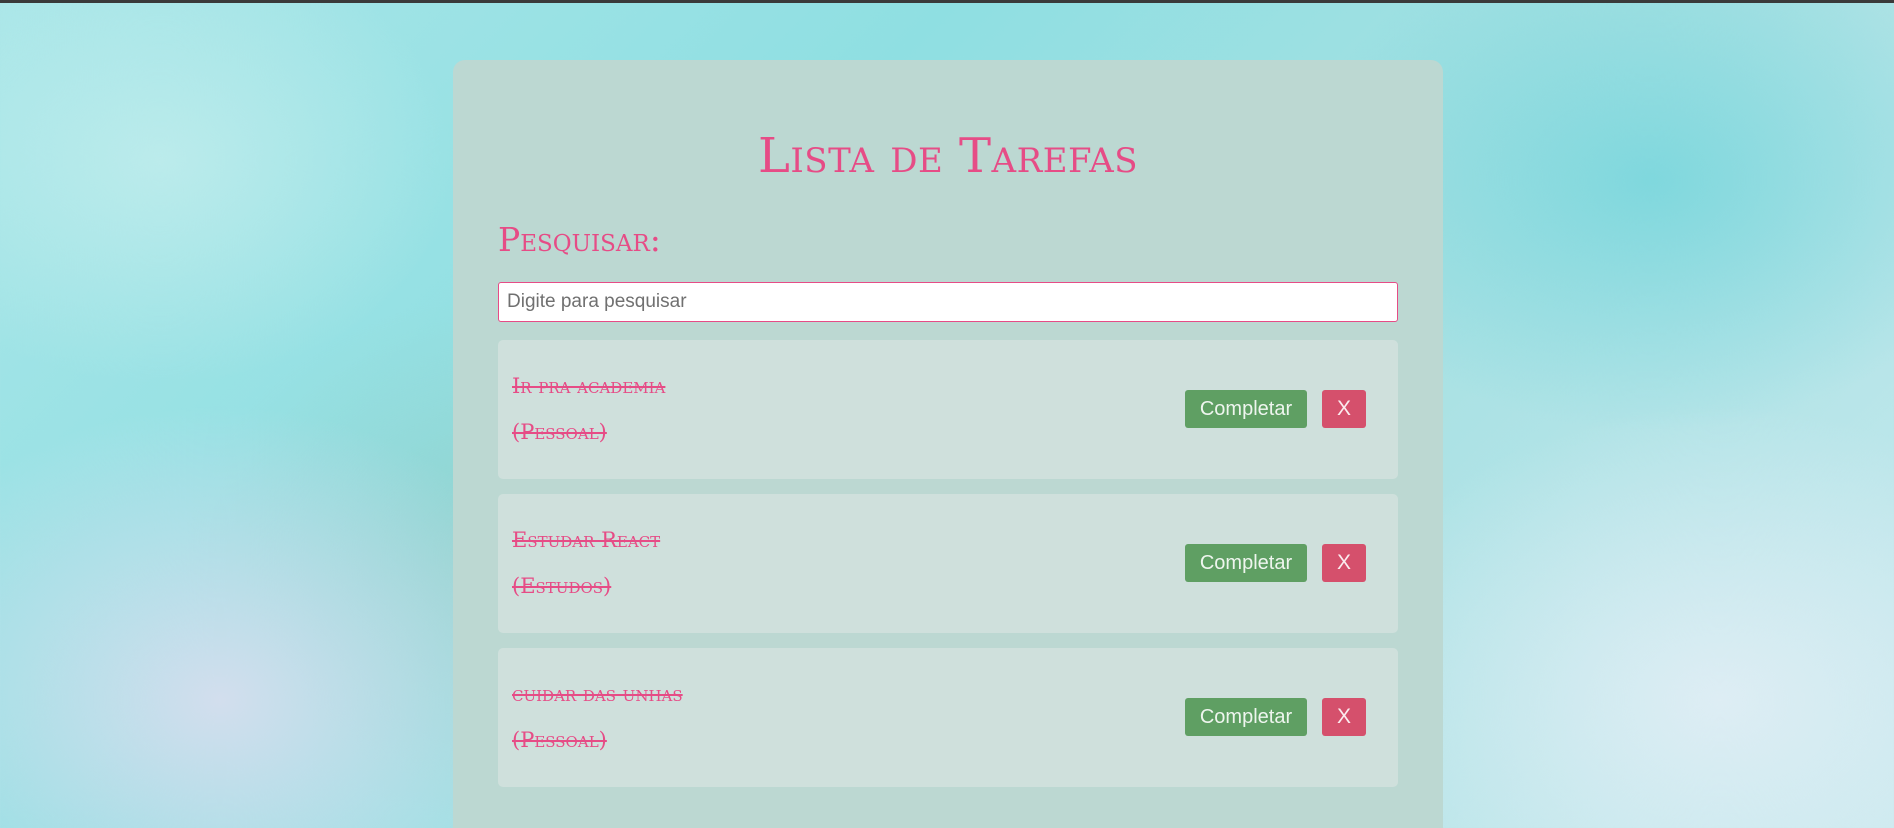 The width and height of the screenshot is (1894, 828). Describe the element at coordinates (948, 717) in the screenshot. I see `task-item: cuidar das unhas (Pessoal) Completar X` at that location.